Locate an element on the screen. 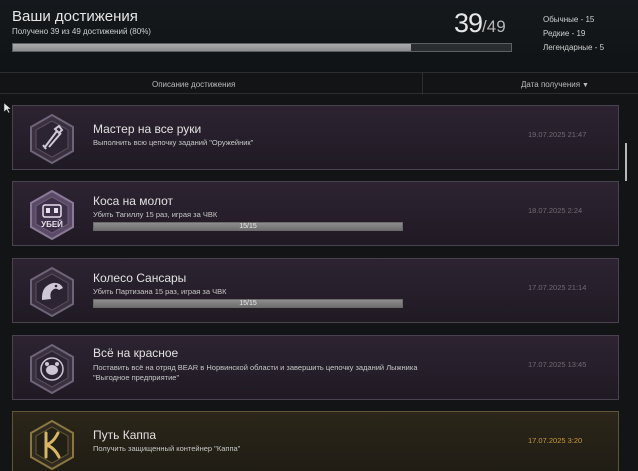 This screenshot has width=638, height=471. achievement-title: Колесо Сансары is located at coordinates (140, 278).